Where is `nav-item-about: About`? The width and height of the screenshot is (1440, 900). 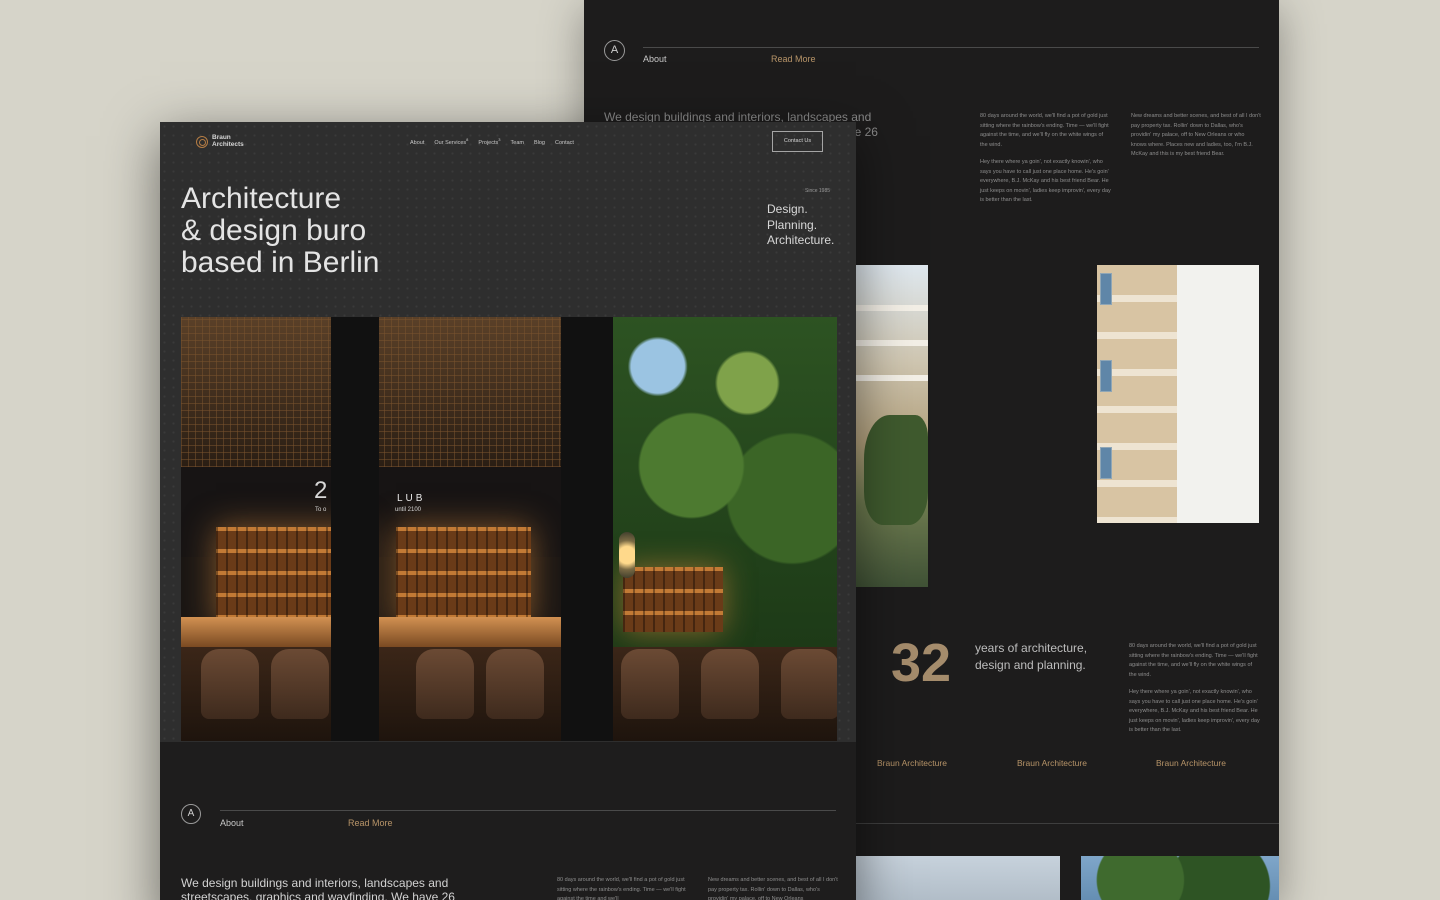
nav-item-about: About is located at coordinates (417, 141).